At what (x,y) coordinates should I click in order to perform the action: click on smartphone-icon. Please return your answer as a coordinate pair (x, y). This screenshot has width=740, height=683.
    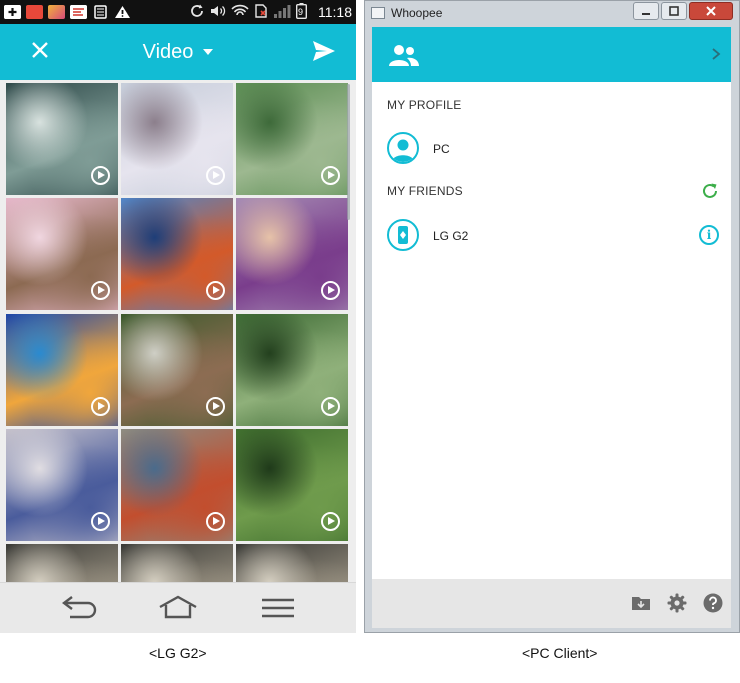
    Looking at the image, I should click on (403, 235).